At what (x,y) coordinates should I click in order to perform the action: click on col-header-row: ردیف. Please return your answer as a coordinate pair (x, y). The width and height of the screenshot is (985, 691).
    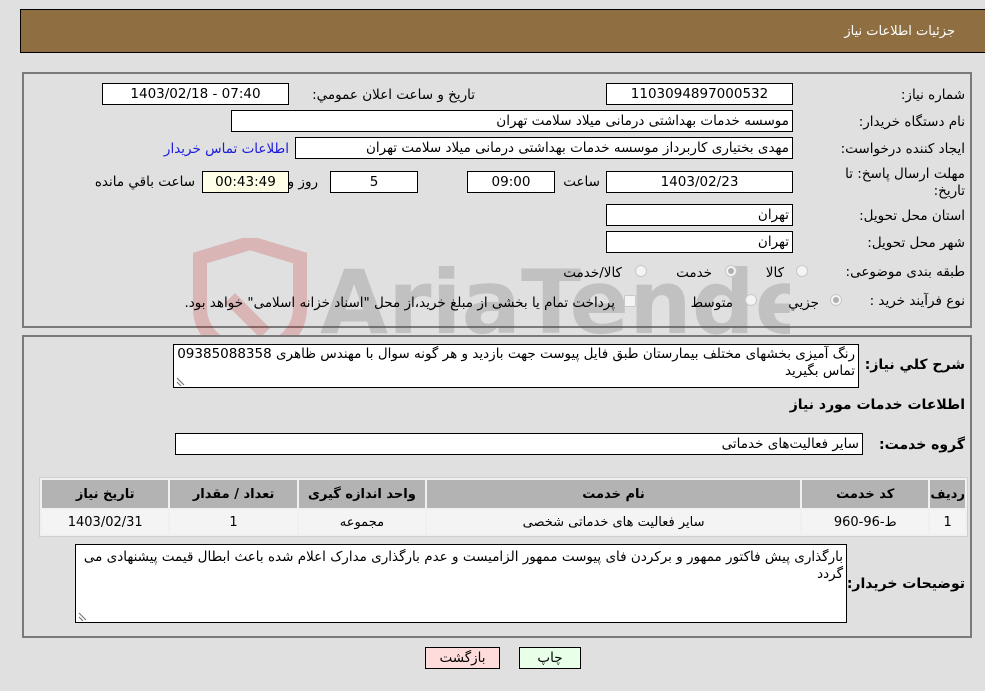
    Looking at the image, I should click on (947, 494).